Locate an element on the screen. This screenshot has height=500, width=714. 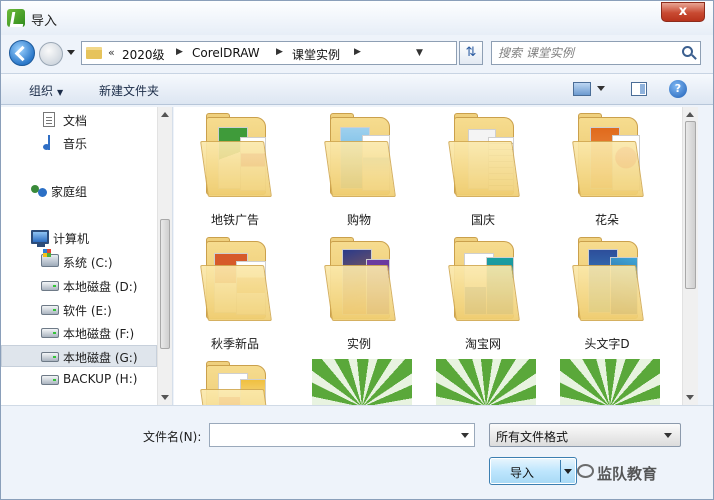
nav-item-drive-d: 本地磁盘 (D:) is located at coordinates (79, 286).